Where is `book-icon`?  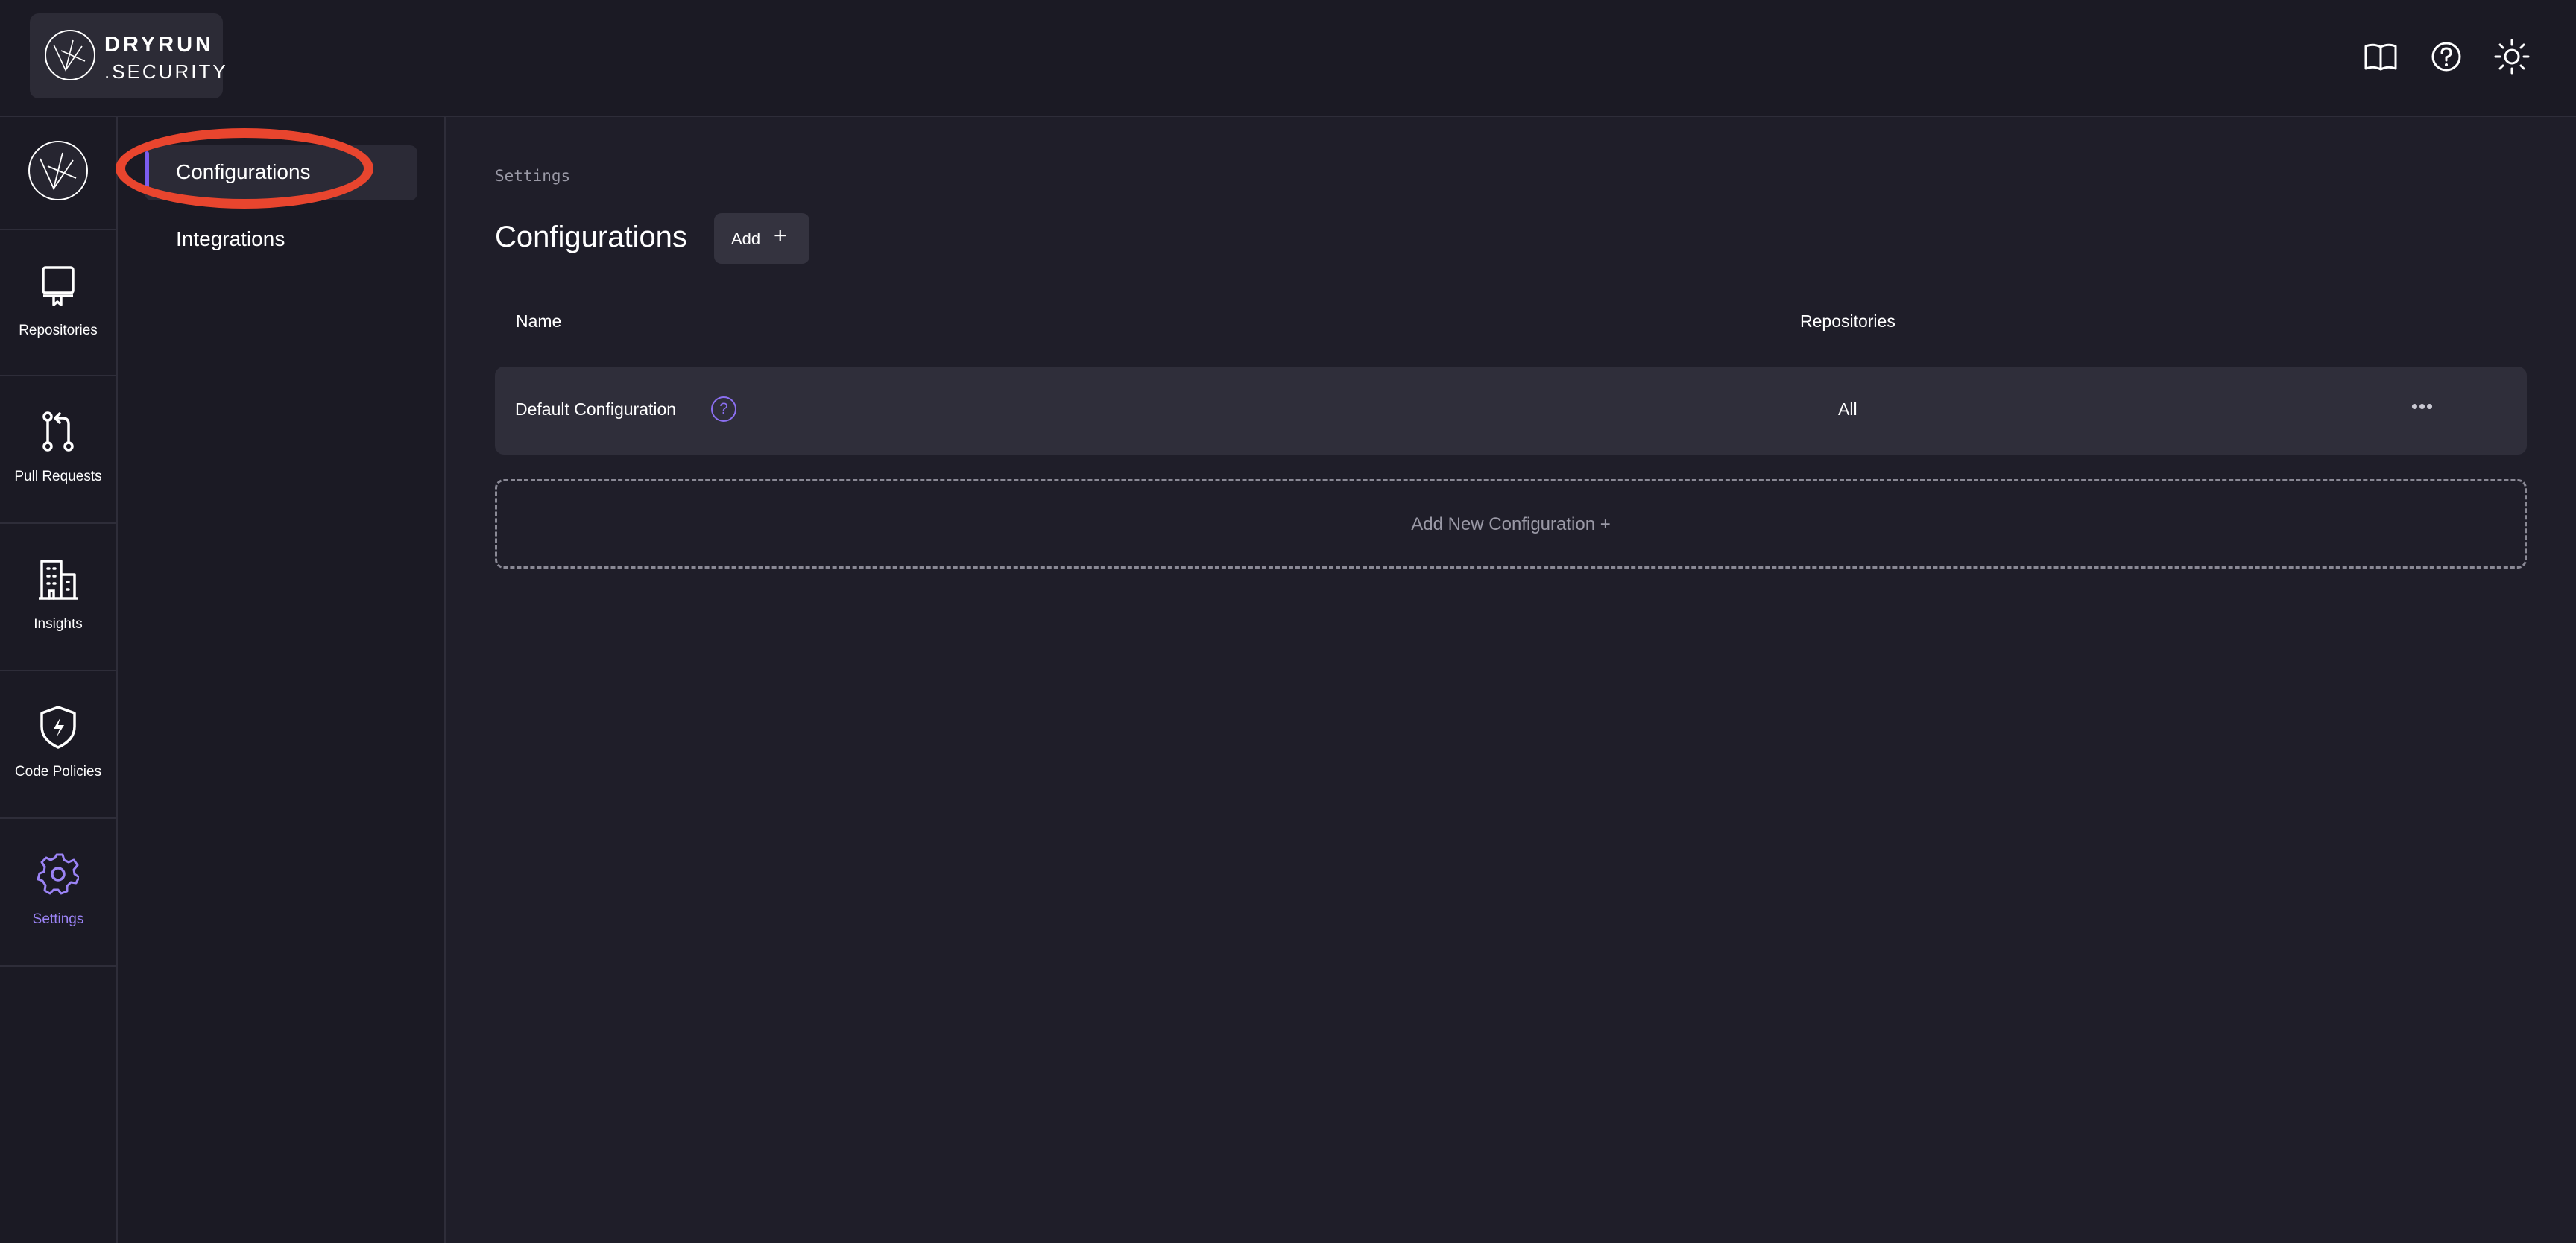 book-icon is located at coordinates (2380, 57).